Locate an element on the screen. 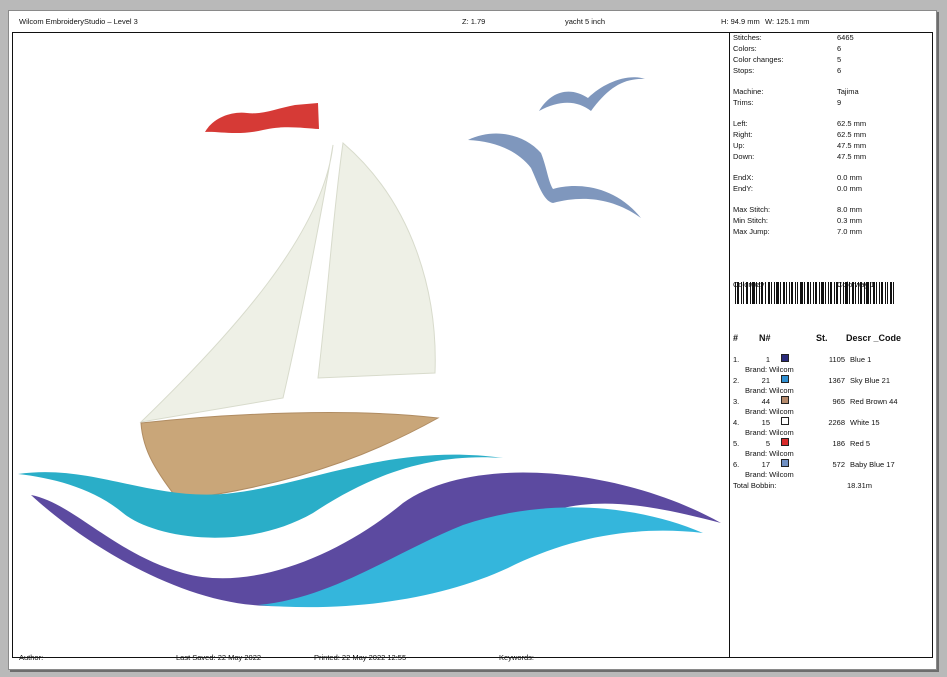 Image resolution: width=947 pixels, height=677 pixels. color-row: 1. 1 1105 Blue 1 Brand: Wilcom is located at coordinates (802, 364).